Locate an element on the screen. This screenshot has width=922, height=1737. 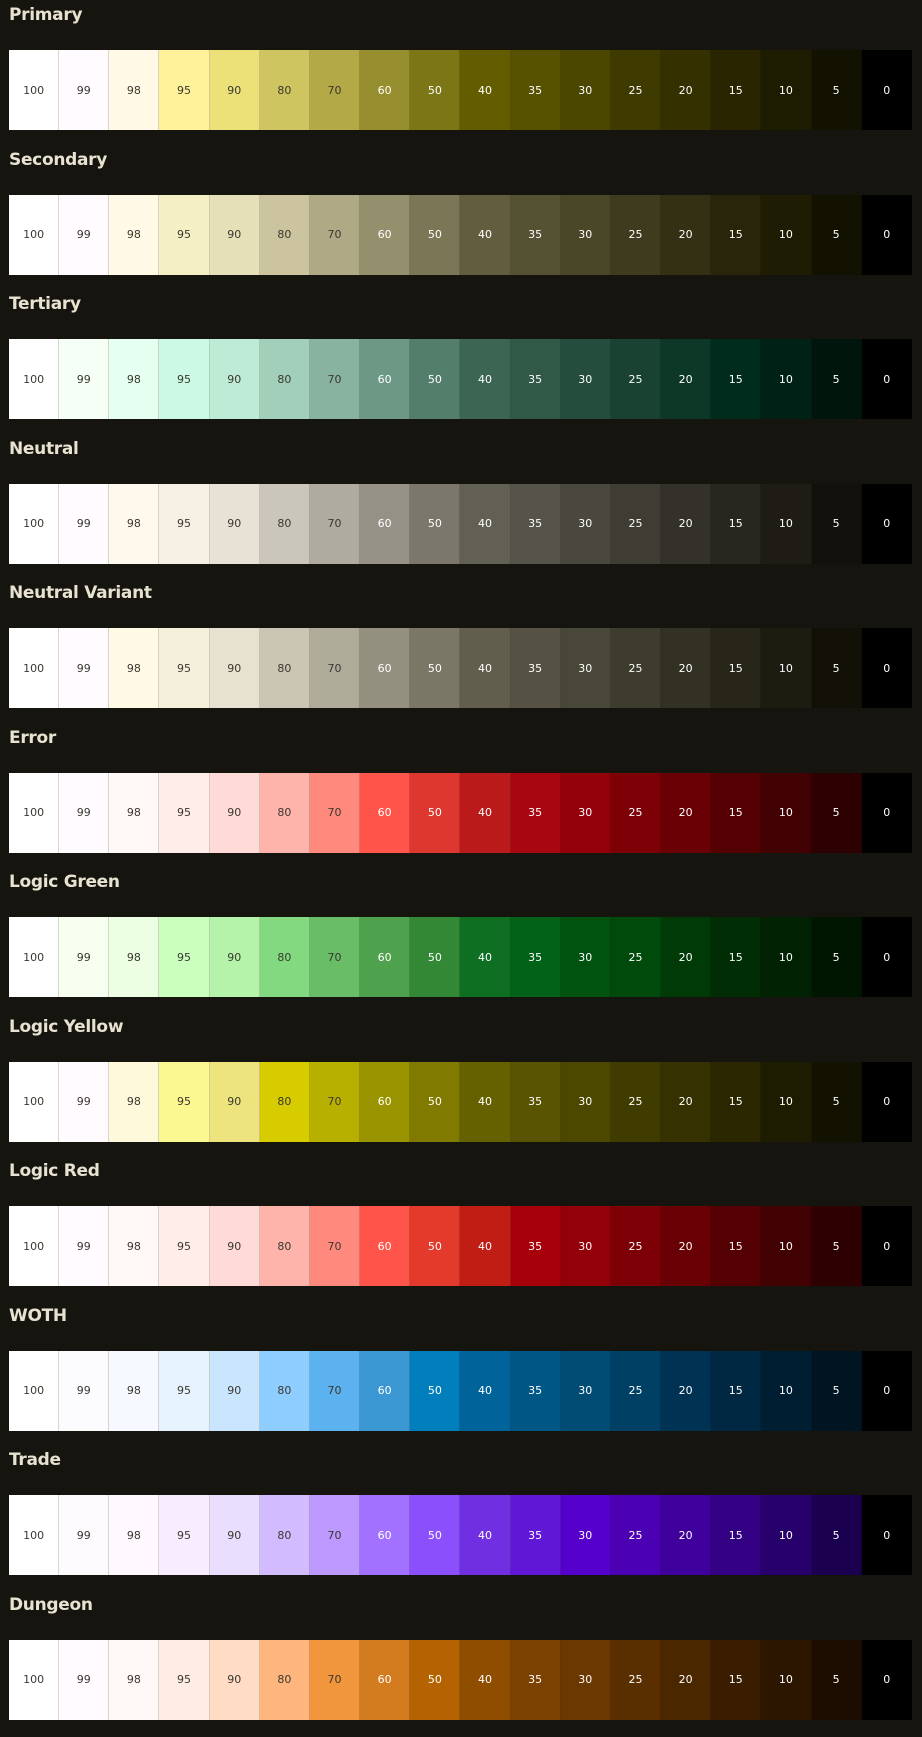
palette-title: Neutral is located at coordinates (44, 448).